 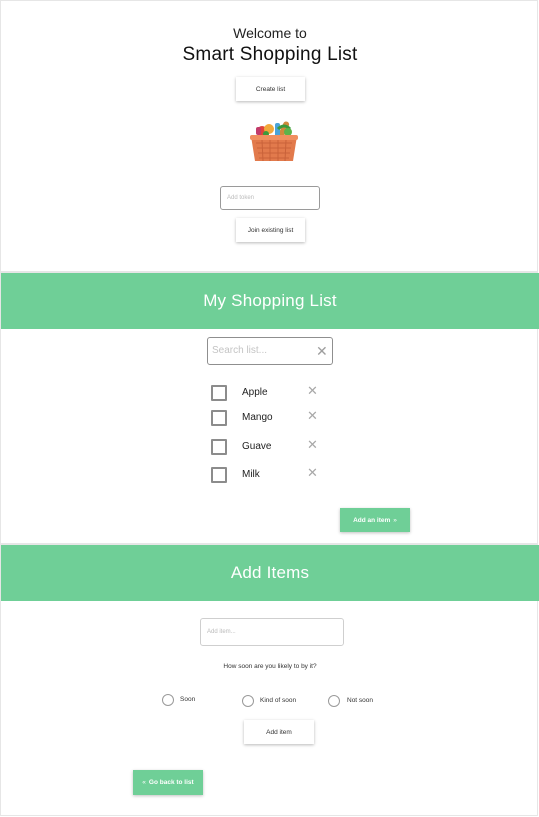 I want to click on join-list-button: Join existing list, so click(x=270, y=230).